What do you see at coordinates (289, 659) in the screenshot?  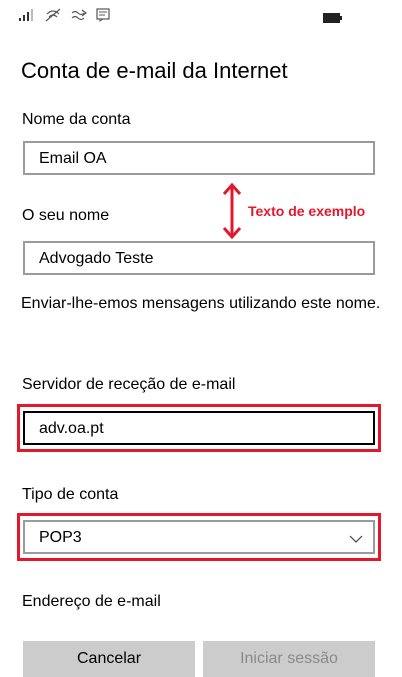 I see `sign-in-button: Iniciar sessão` at bounding box center [289, 659].